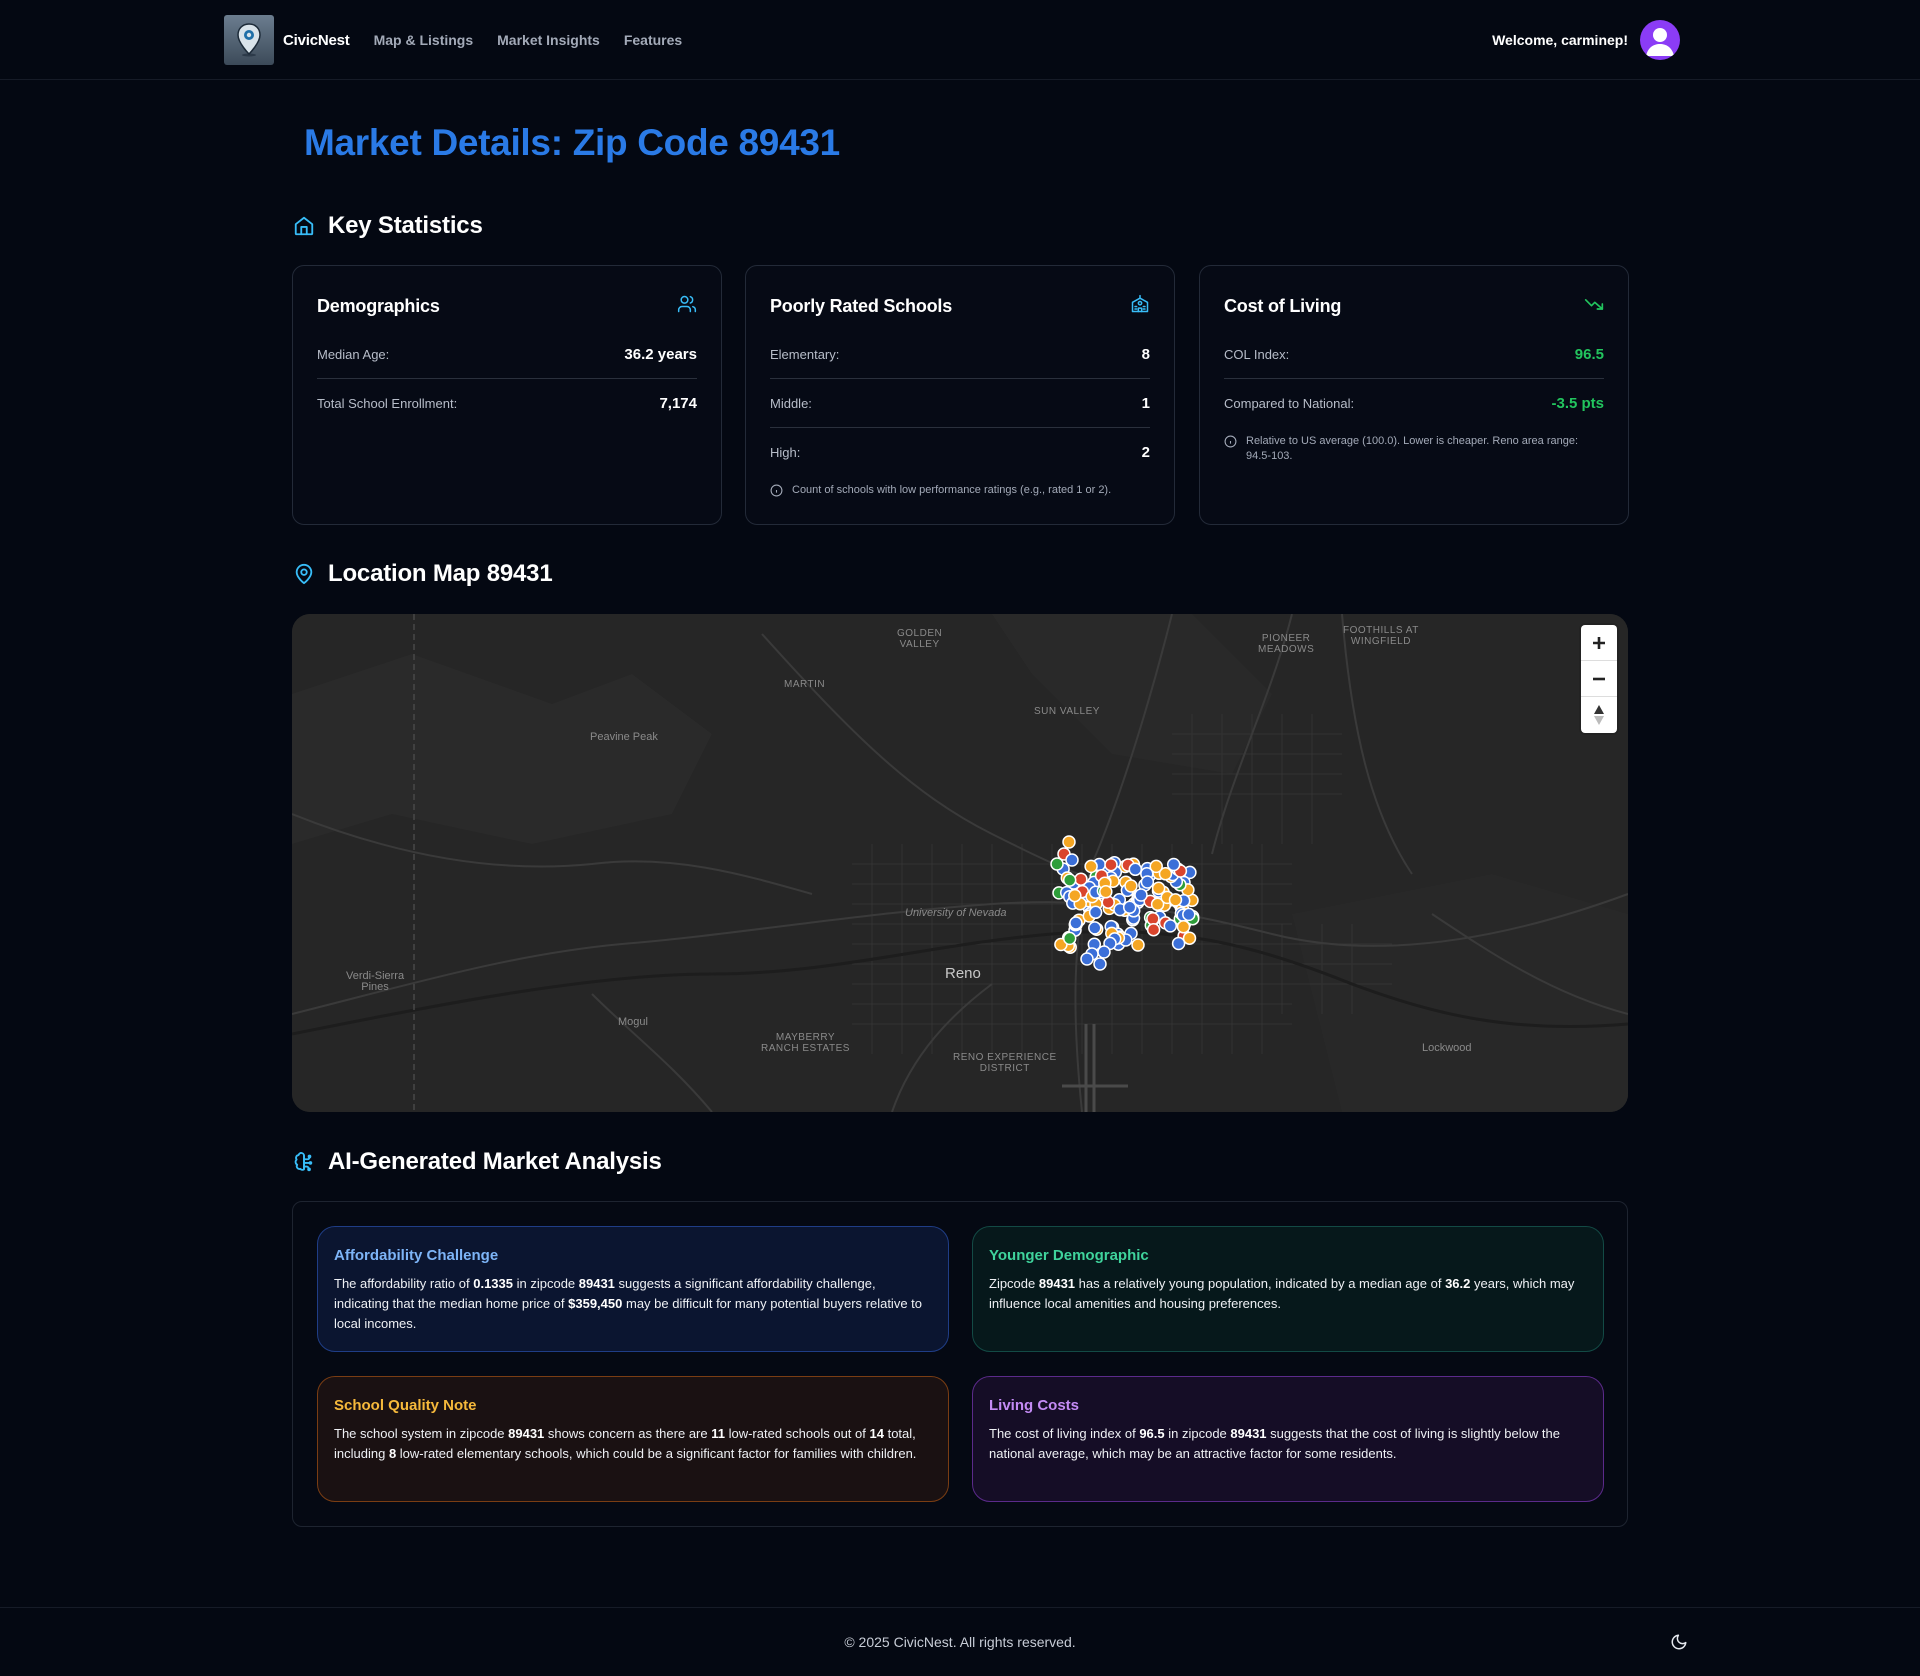 This screenshot has width=1920, height=1676. I want to click on schools-title: Poorly Rated Schools, so click(861, 305).